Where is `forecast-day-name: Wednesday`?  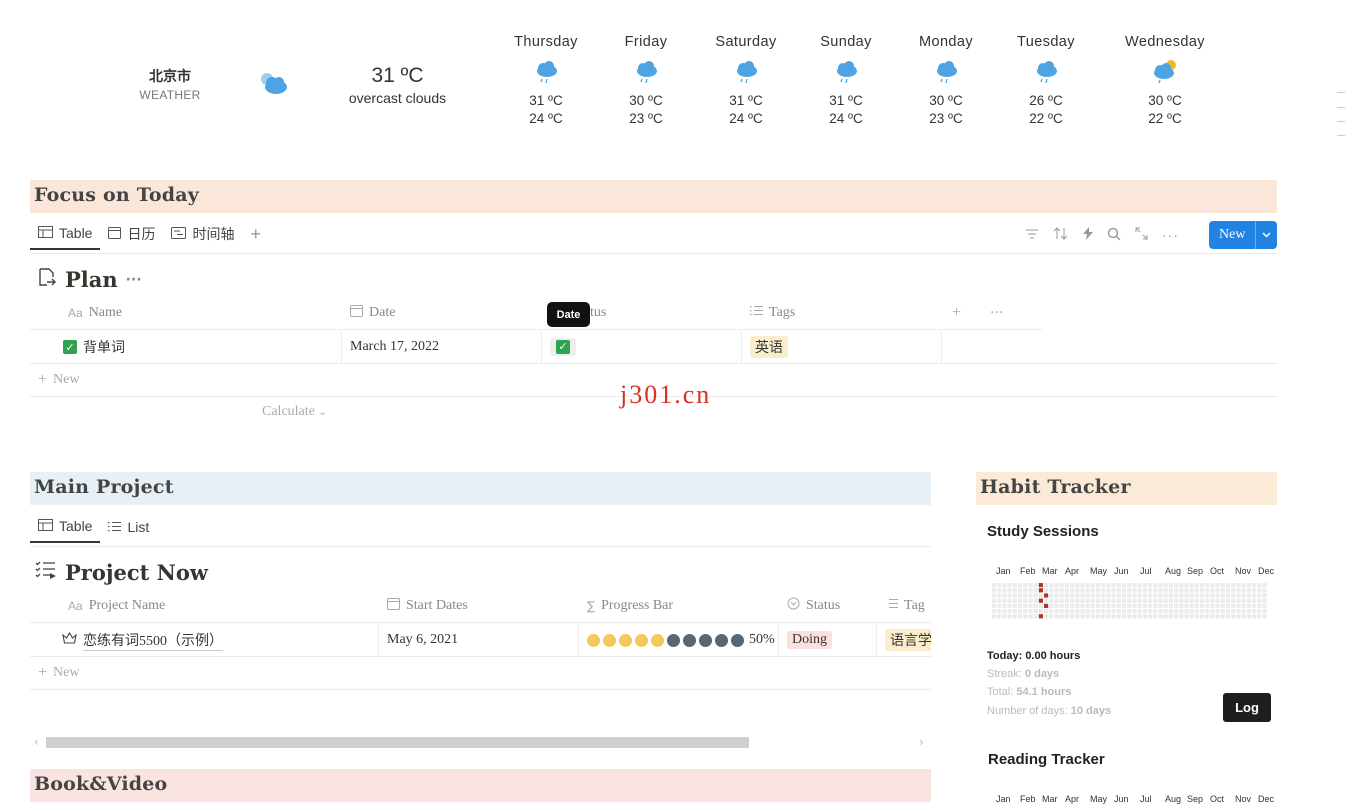
forecast-day-name: Wednesday is located at coordinates (1165, 42).